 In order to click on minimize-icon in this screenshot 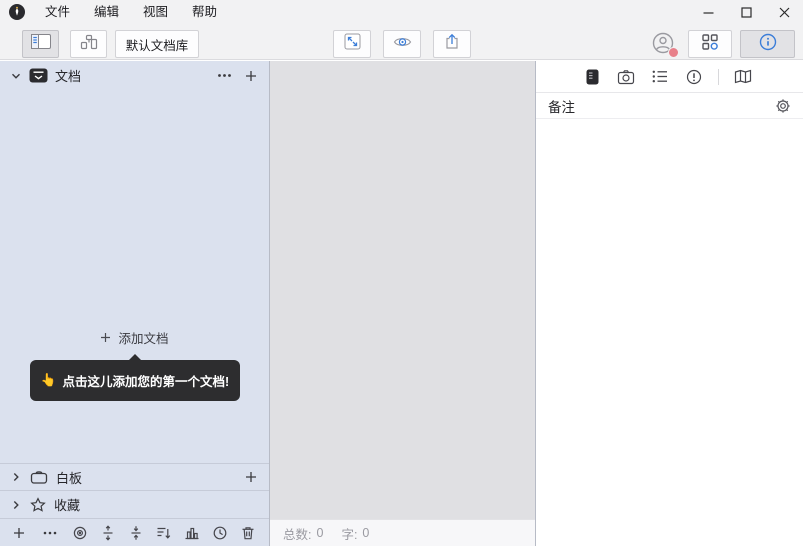, I will do `click(708, 12)`.